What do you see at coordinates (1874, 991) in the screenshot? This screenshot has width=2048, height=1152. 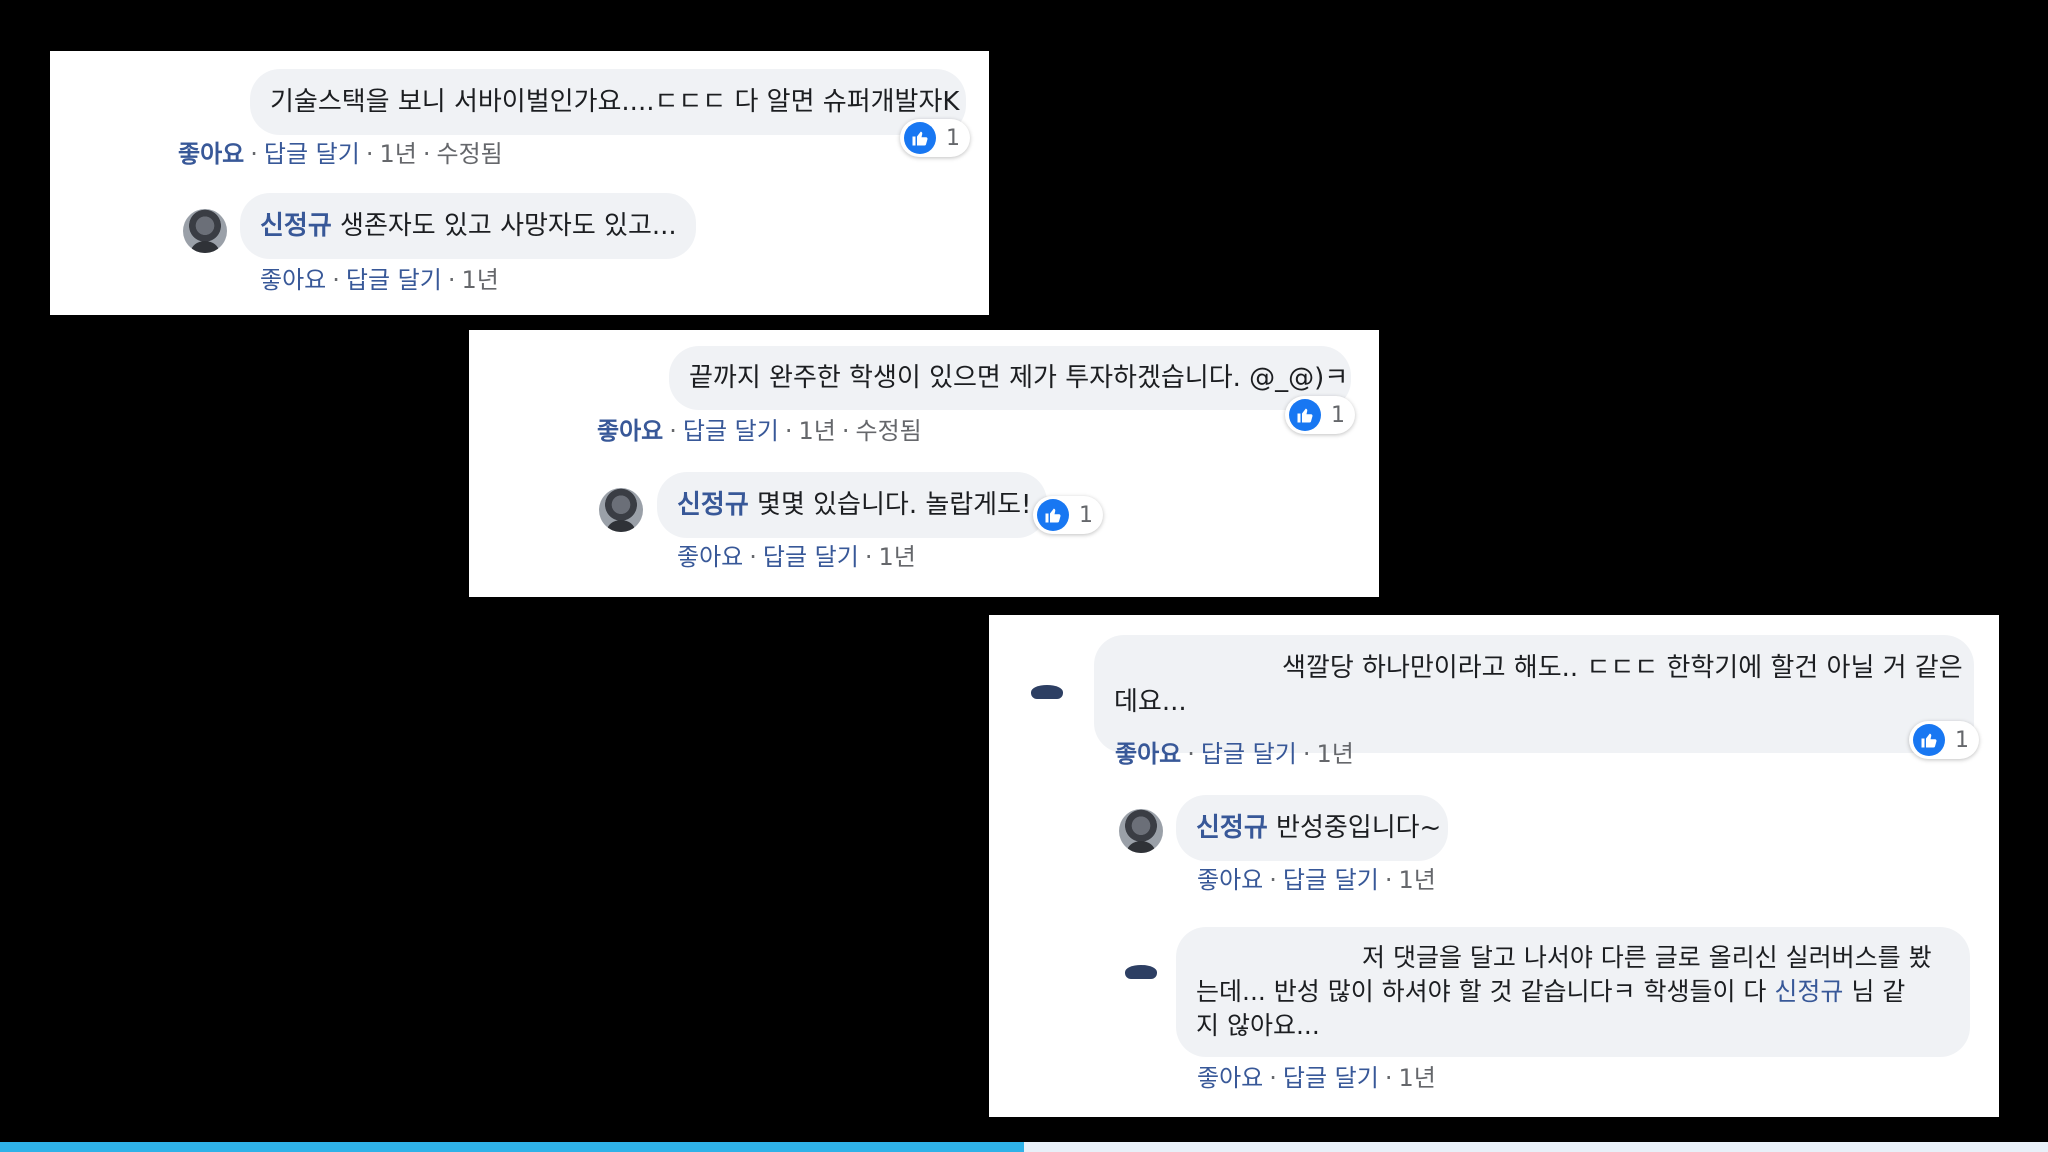 I see `reply-line-2-tail: 님 같` at bounding box center [1874, 991].